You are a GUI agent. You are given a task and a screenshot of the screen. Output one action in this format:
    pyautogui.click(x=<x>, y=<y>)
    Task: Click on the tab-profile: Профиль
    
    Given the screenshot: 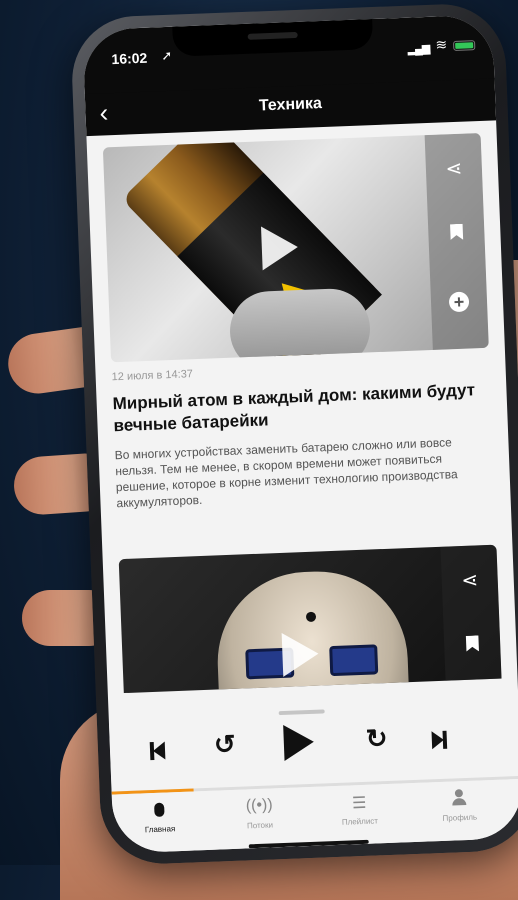 What is the action you would take?
    pyautogui.click(x=459, y=806)
    